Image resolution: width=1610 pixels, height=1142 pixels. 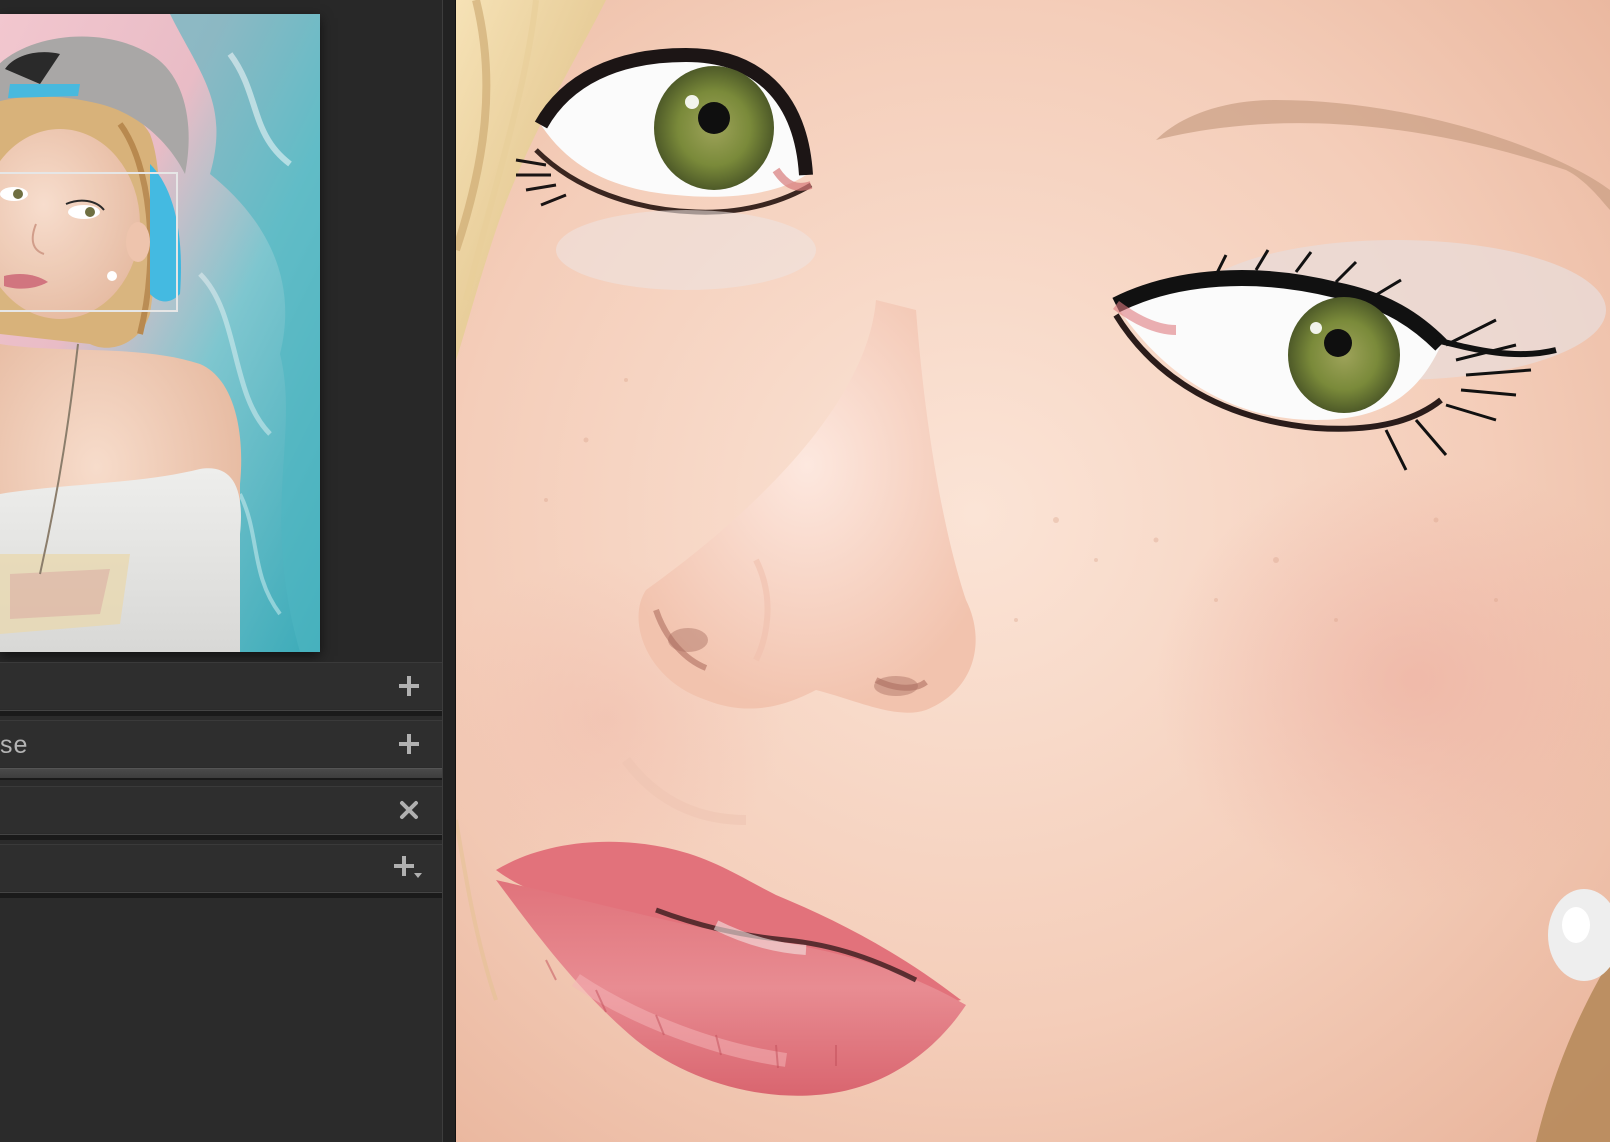 I want to click on panel-empty-area, so click(x=221, y=1033).